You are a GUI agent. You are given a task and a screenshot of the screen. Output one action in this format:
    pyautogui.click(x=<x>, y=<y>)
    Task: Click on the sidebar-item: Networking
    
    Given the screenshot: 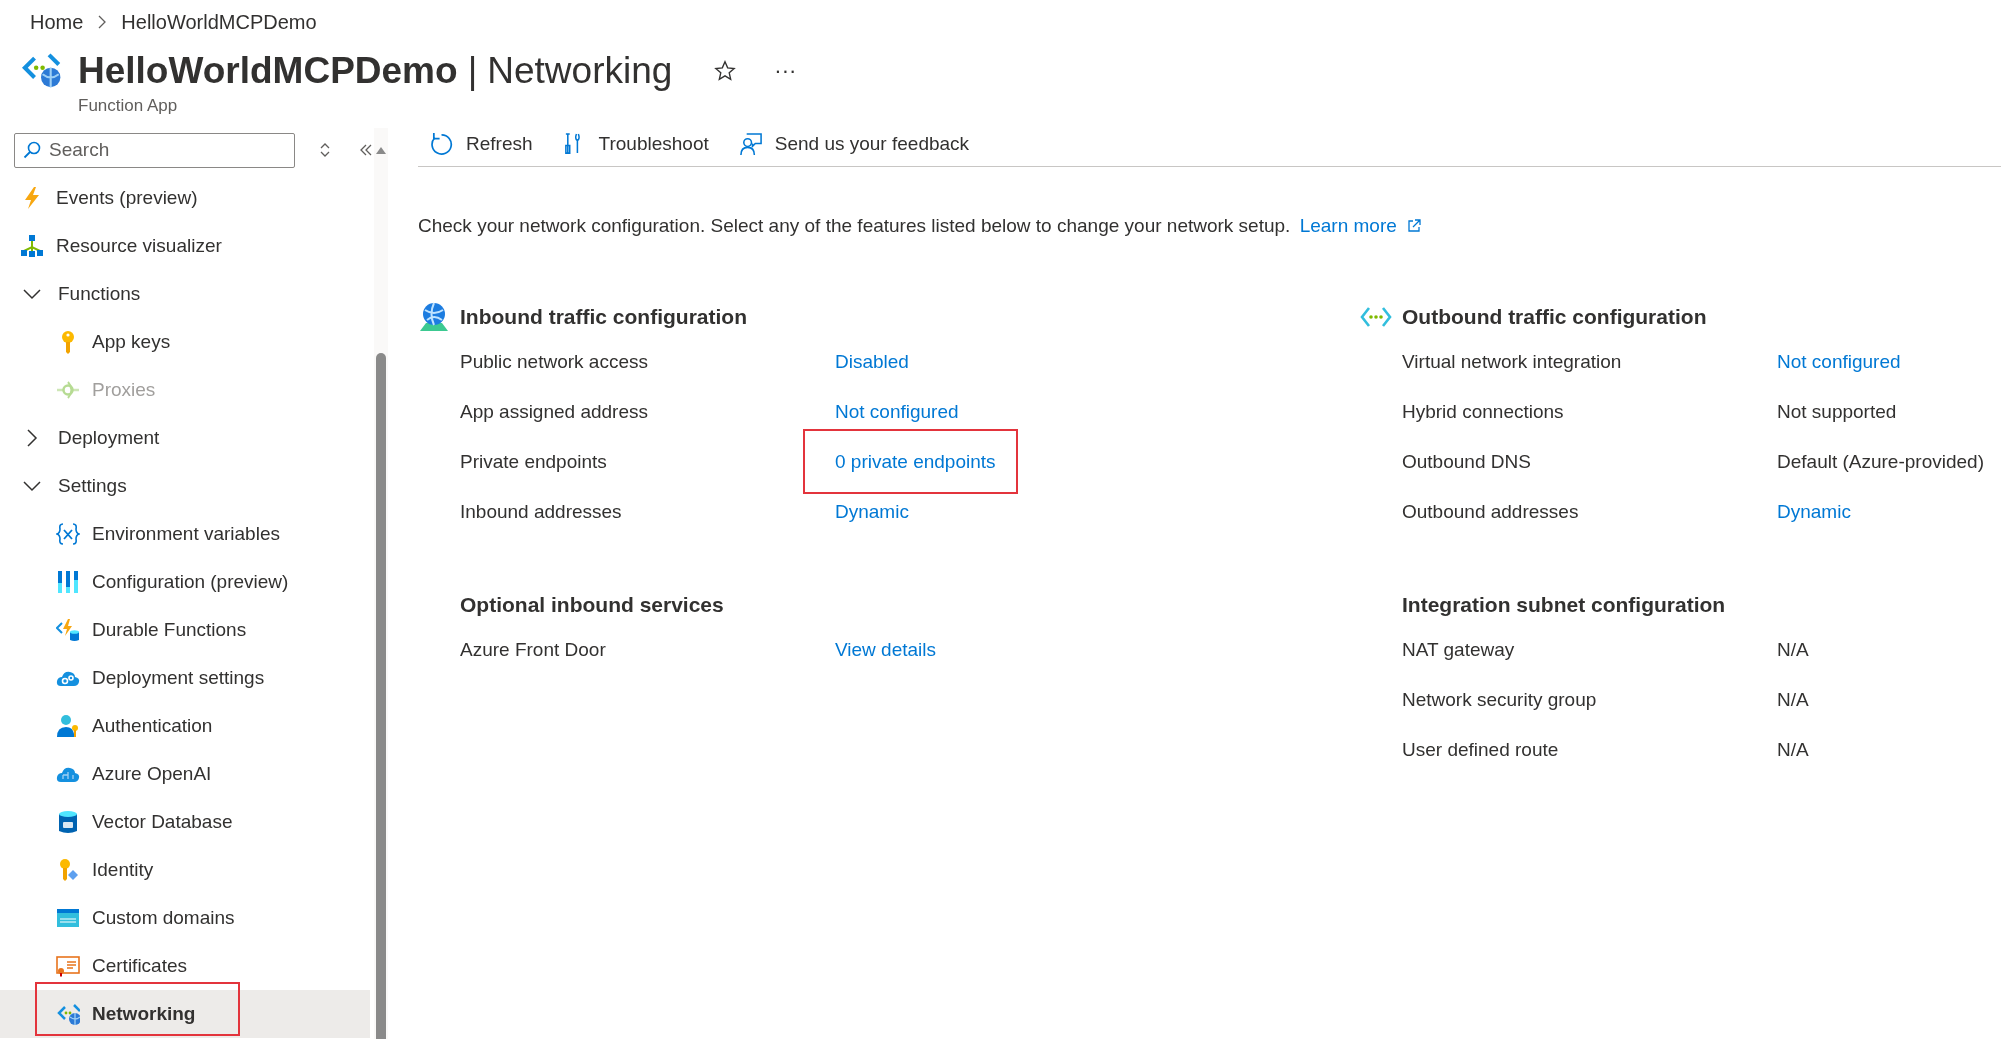 What is the action you would take?
    pyautogui.click(x=185, y=1014)
    